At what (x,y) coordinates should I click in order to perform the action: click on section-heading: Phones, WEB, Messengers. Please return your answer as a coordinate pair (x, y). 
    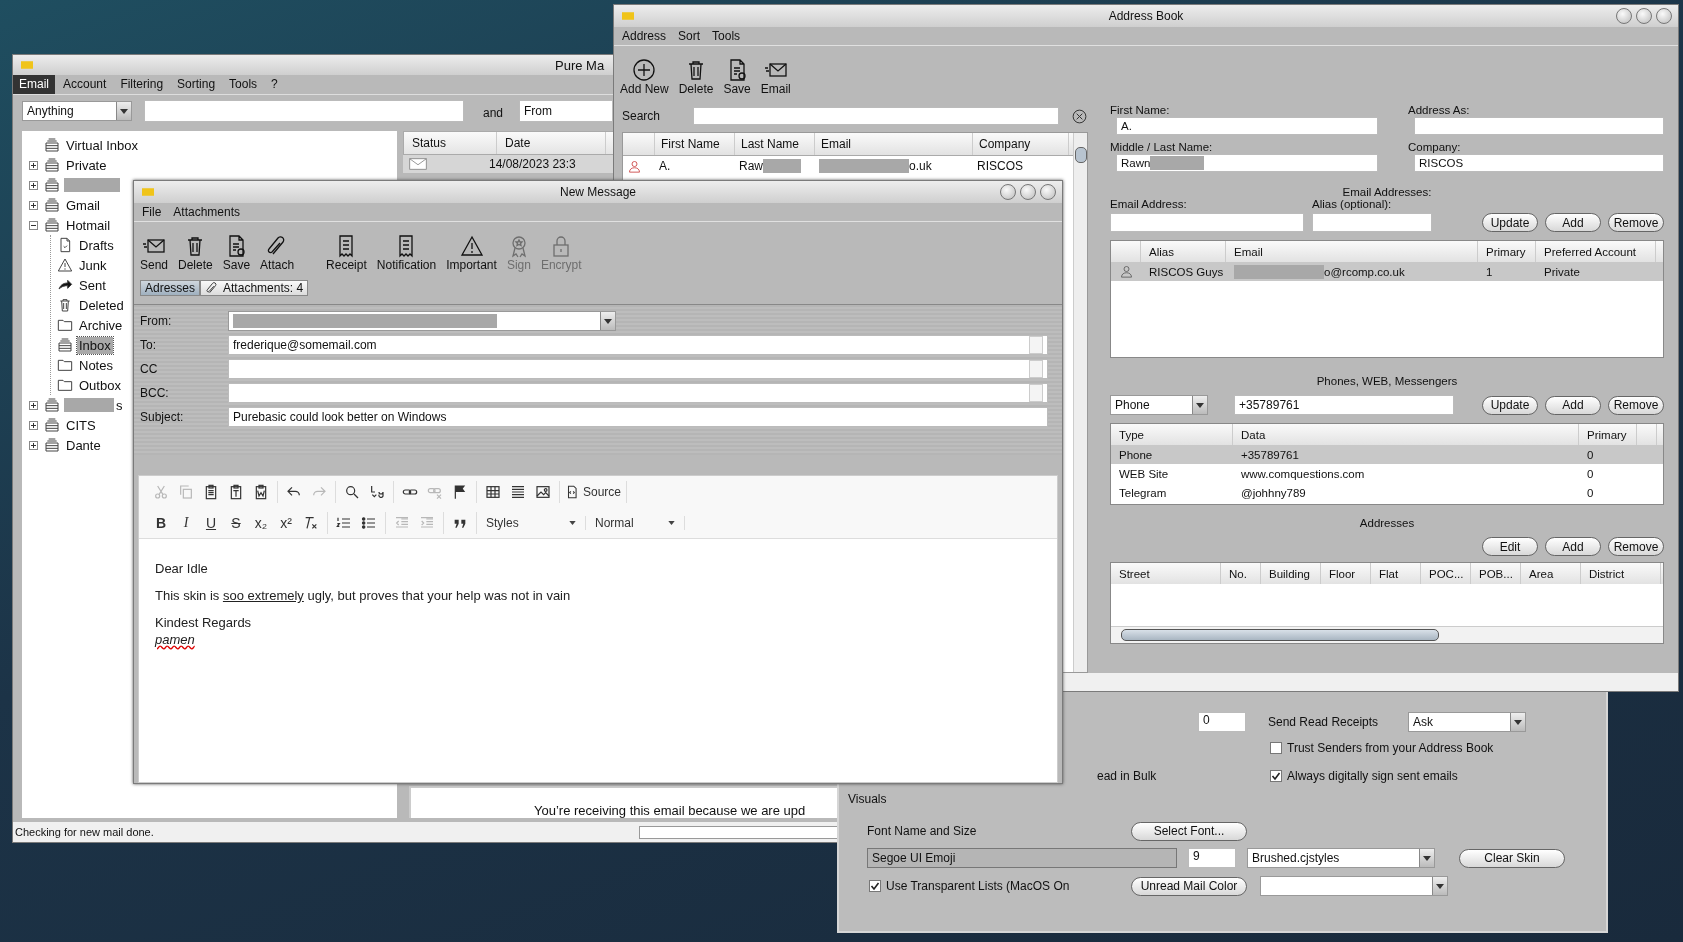
    Looking at the image, I should click on (1387, 381).